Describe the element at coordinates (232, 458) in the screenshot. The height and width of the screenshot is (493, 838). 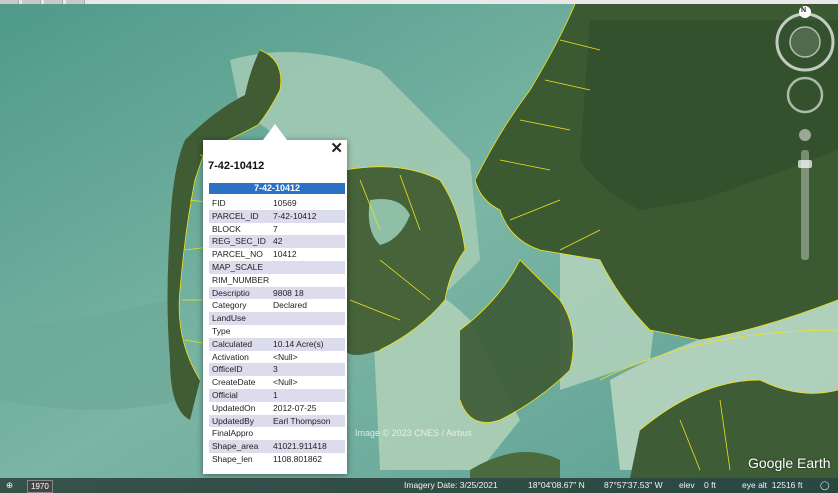
I see `attribute-key: Shape_len` at that location.